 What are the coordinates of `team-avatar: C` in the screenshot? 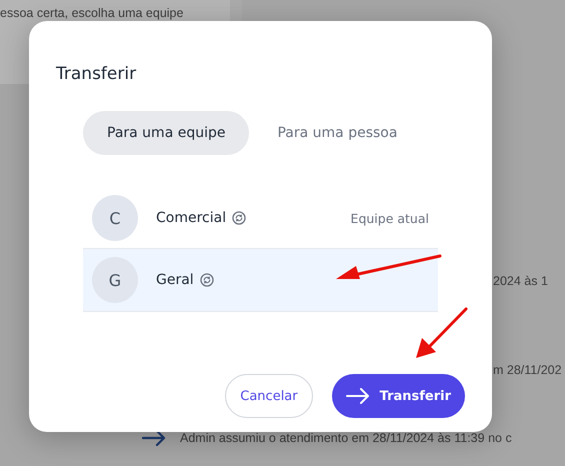 It's located at (115, 218).